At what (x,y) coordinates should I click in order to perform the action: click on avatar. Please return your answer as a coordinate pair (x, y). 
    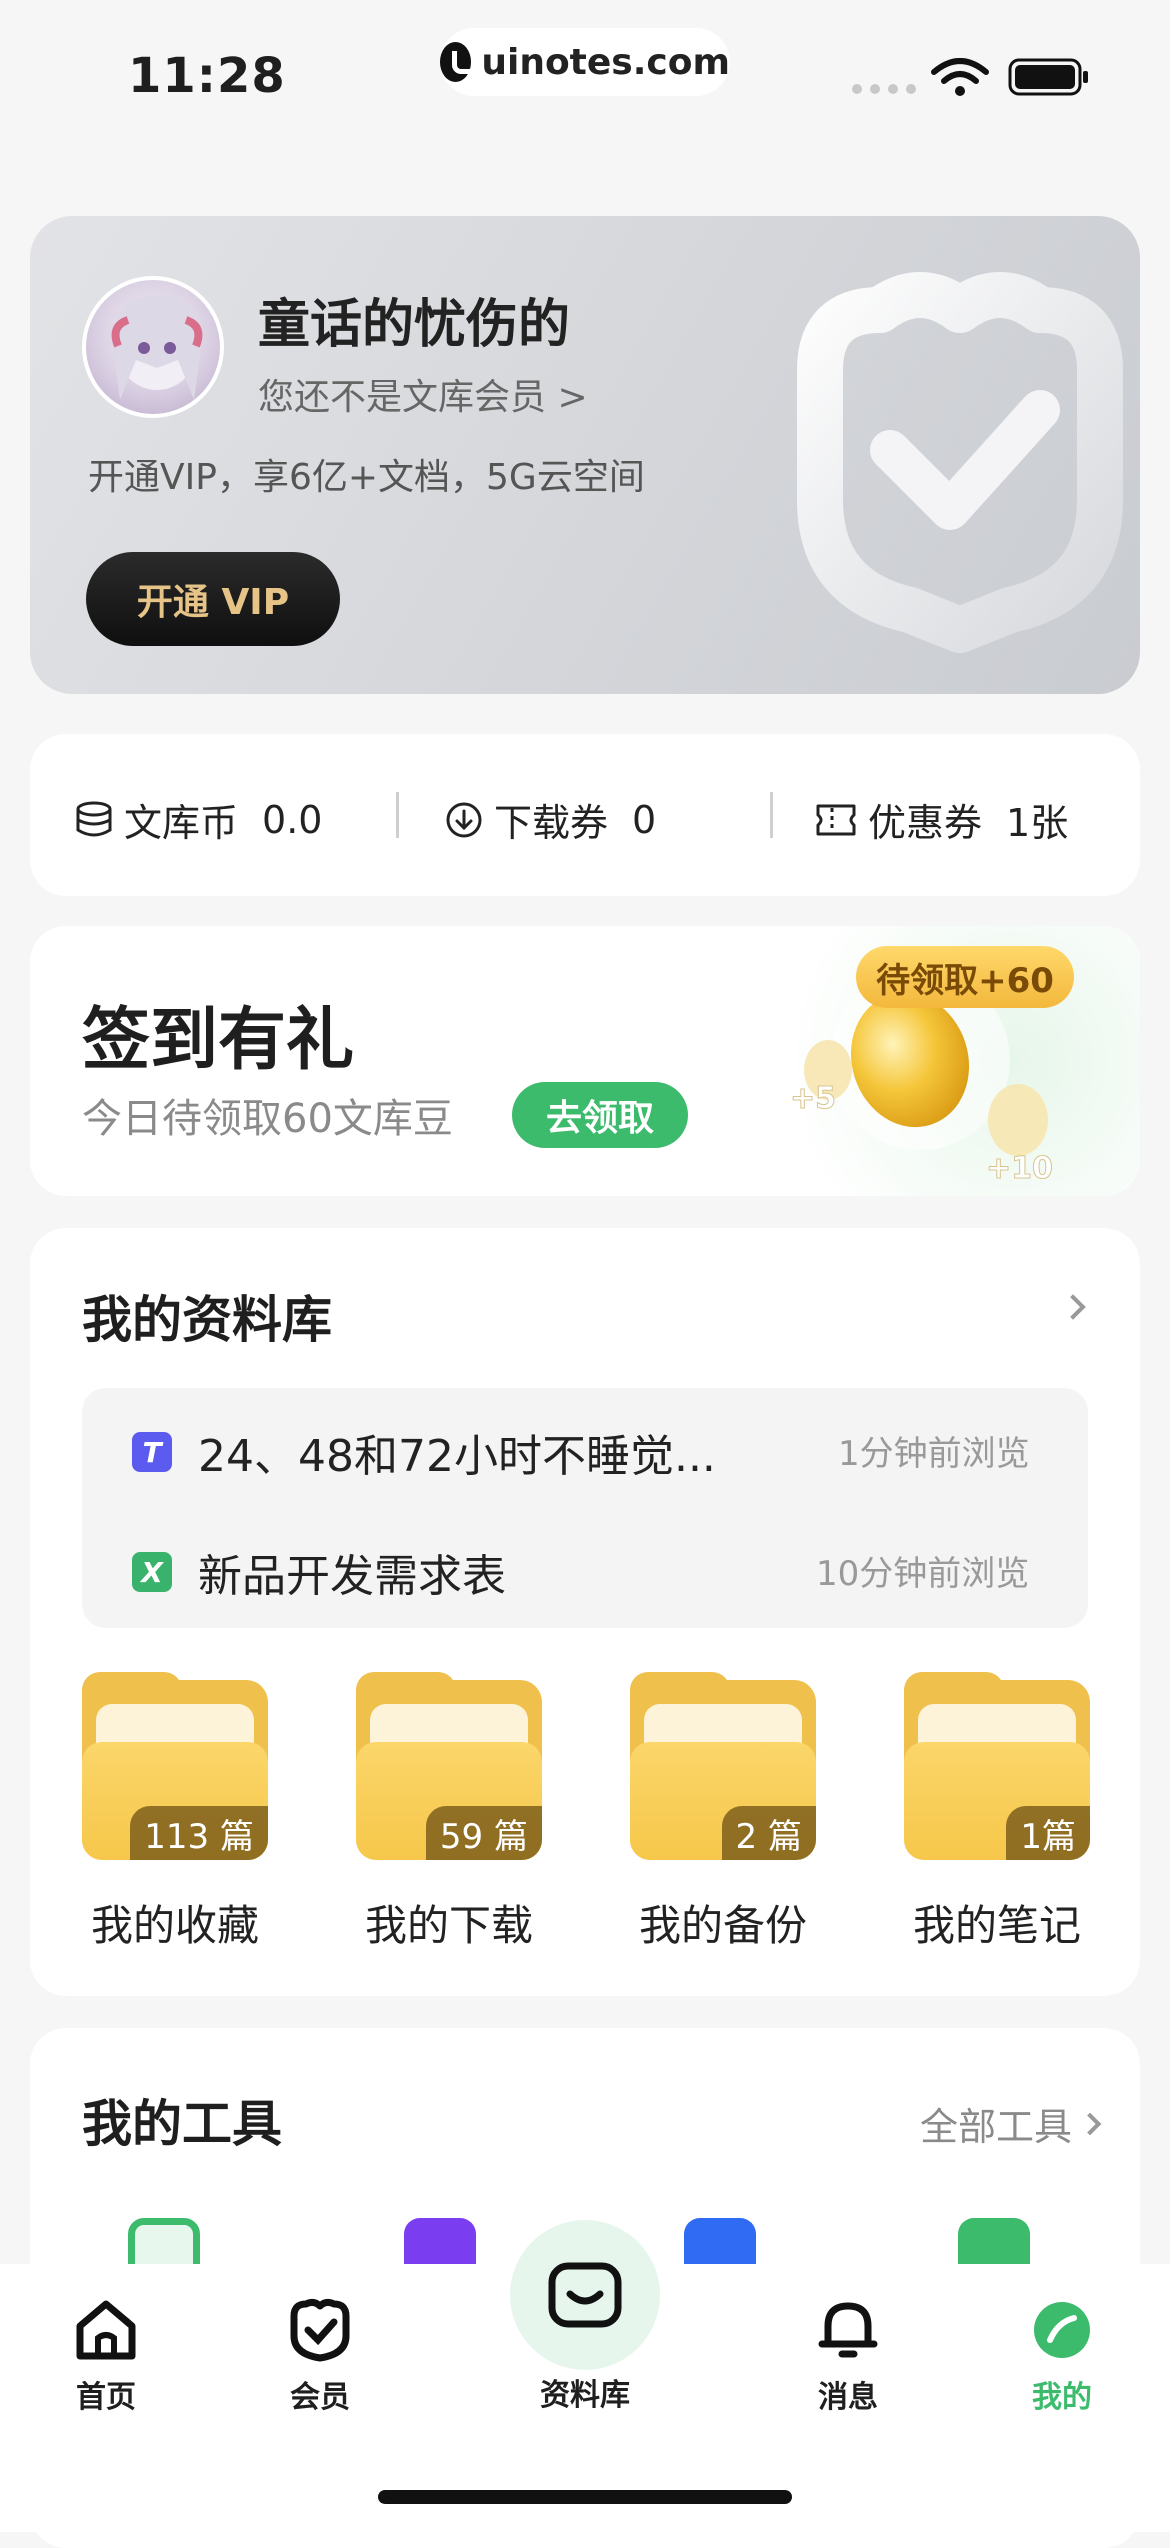
    Looking at the image, I should click on (153, 347).